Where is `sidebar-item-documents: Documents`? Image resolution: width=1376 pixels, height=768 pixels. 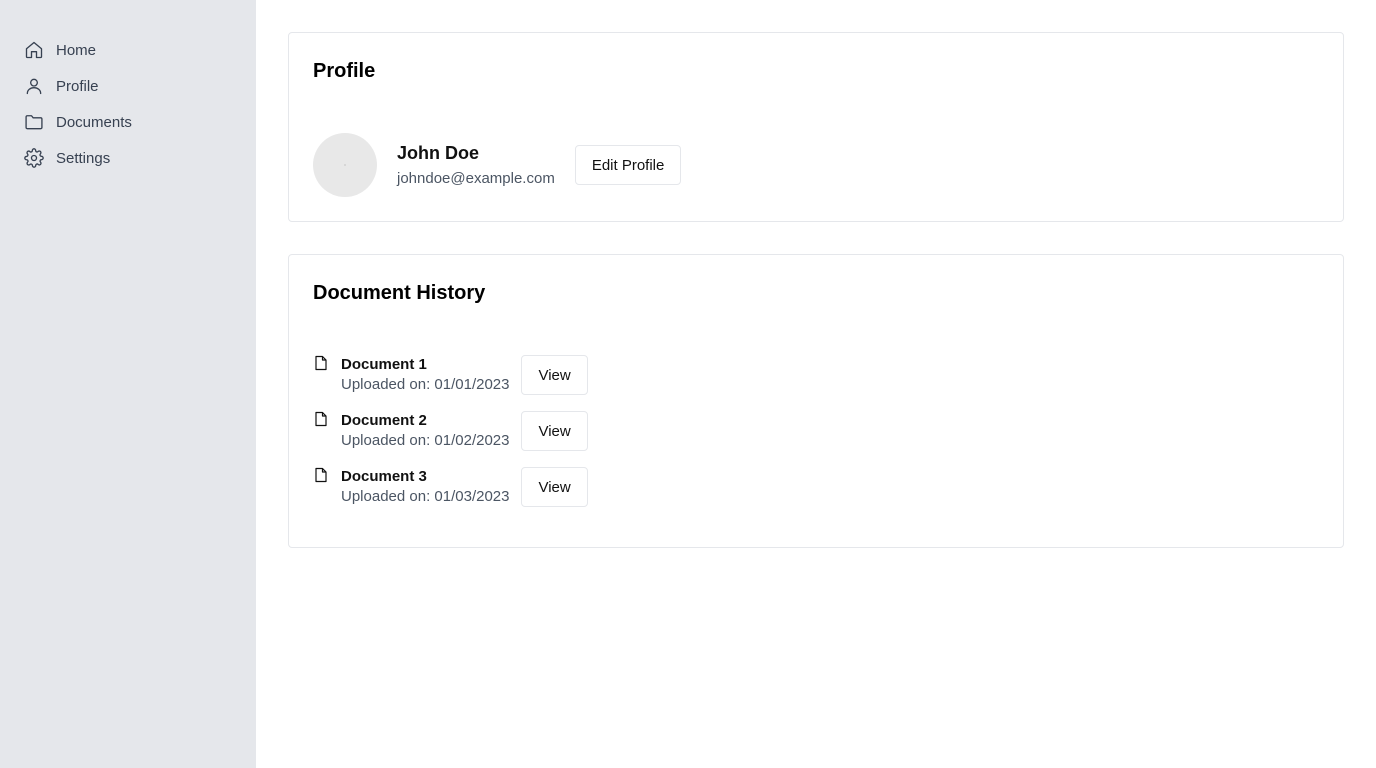
sidebar-item-documents: Documents is located at coordinates (128, 122).